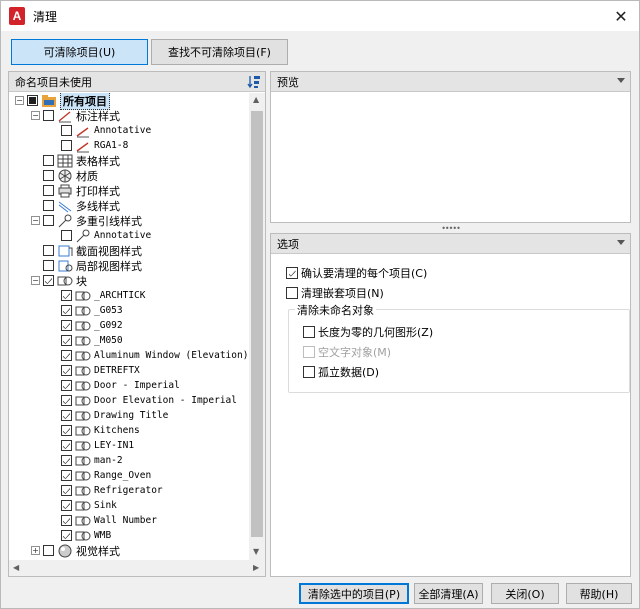 This screenshot has height=609, width=640. I want to click on expand-toggle-icon: +, so click(35, 550).